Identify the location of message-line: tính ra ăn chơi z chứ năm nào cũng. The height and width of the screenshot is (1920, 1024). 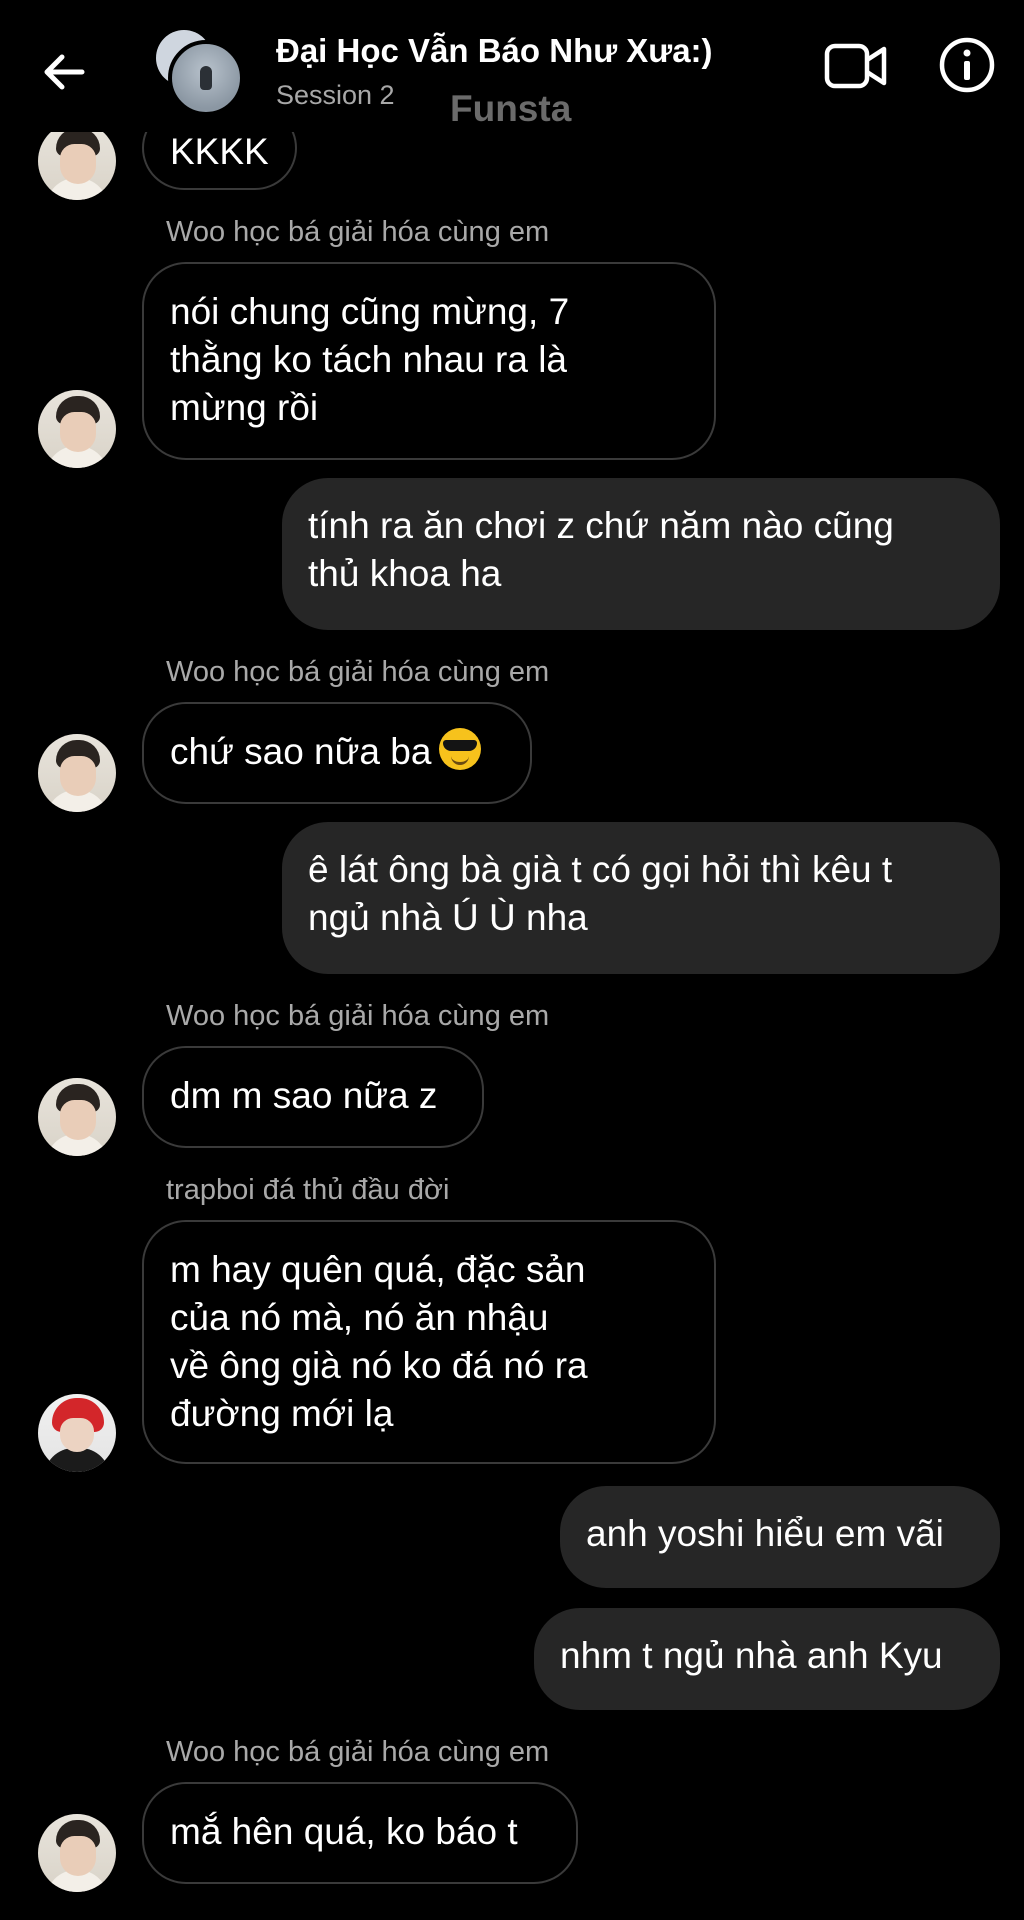
(601, 525).